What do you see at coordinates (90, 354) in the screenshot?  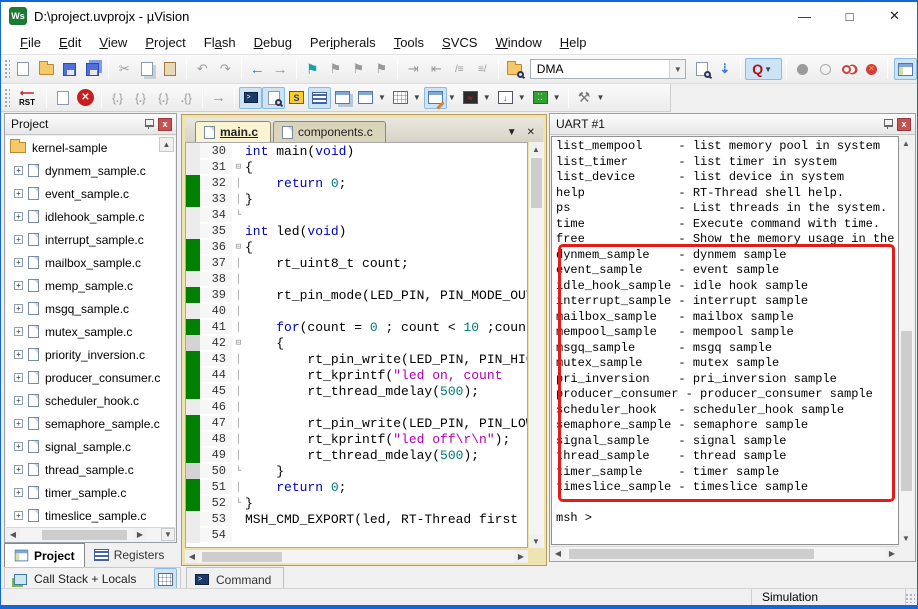 I see `tree-item: + priority_inversion.c` at bounding box center [90, 354].